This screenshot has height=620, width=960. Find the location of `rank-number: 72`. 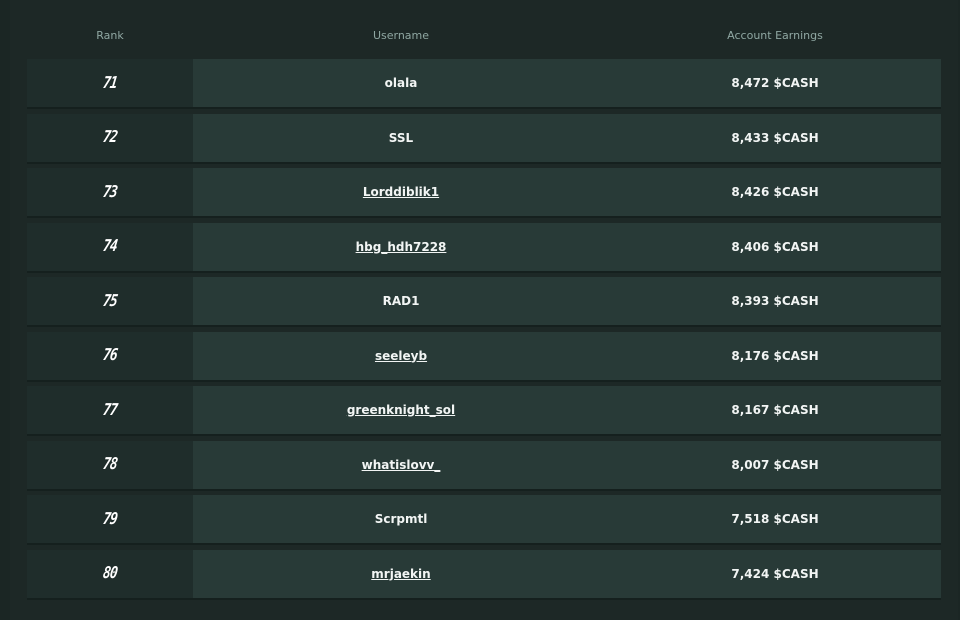

rank-number: 72 is located at coordinates (110, 137).